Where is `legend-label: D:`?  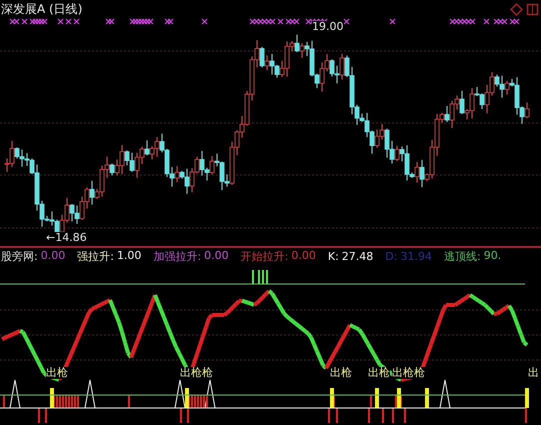 legend-label: D: is located at coordinates (391, 256).